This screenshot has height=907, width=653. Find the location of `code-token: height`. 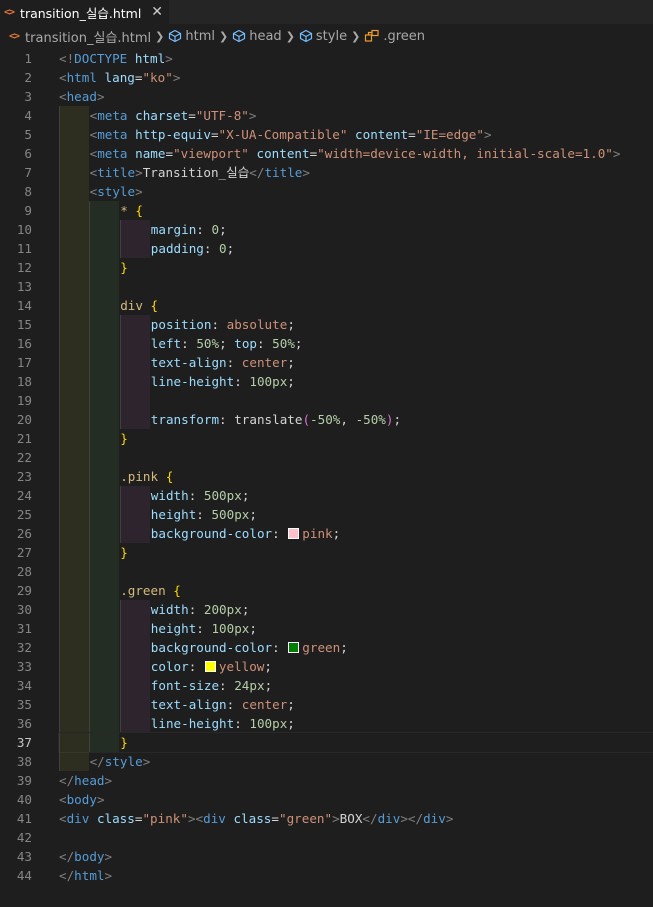

code-token: height is located at coordinates (173, 628).